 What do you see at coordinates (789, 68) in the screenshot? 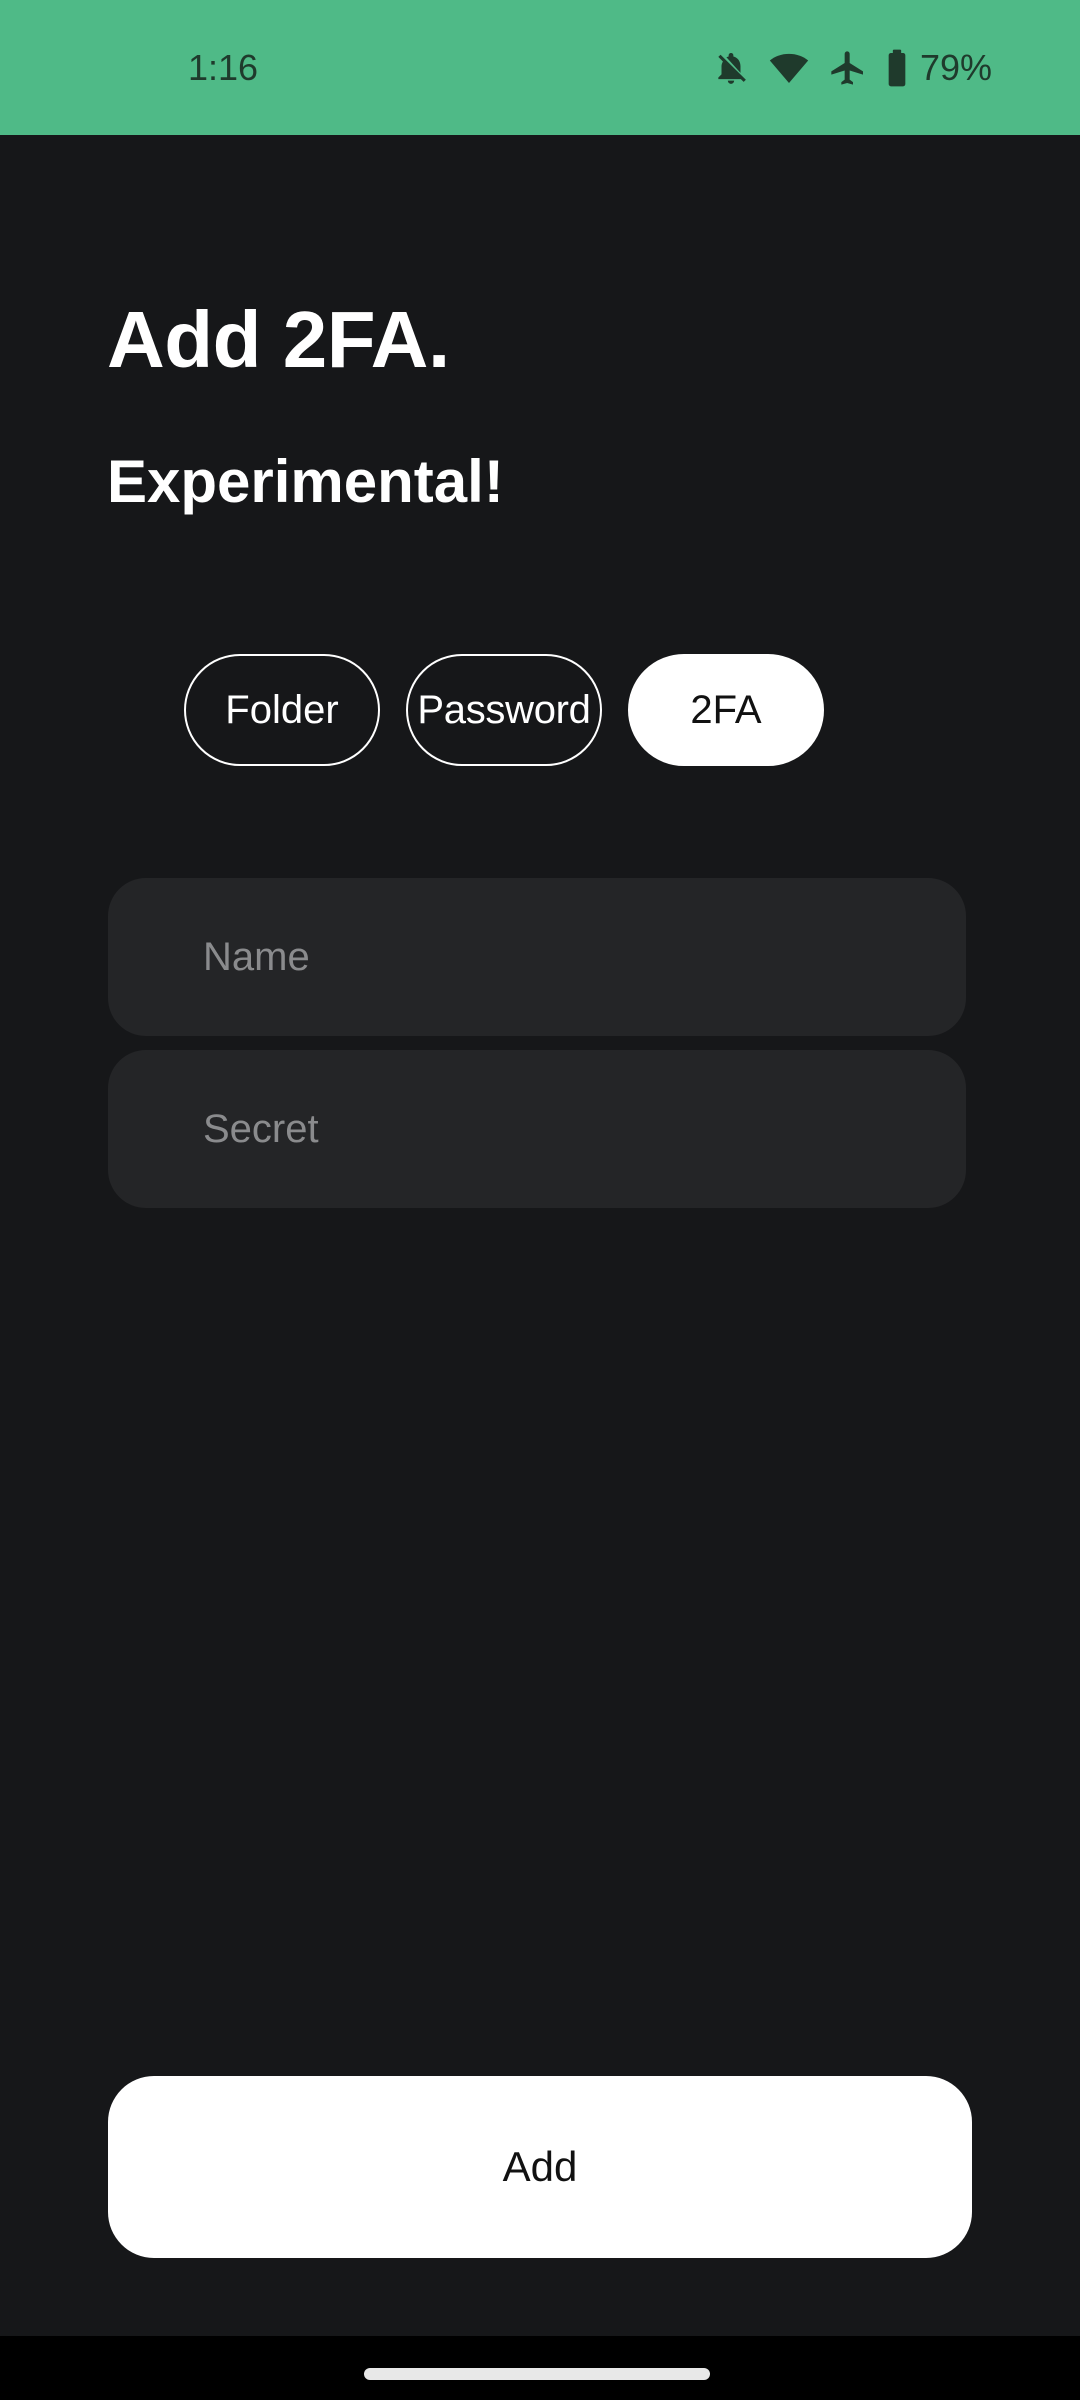
I see `wifi-icon` at bounding box center [789, 68].